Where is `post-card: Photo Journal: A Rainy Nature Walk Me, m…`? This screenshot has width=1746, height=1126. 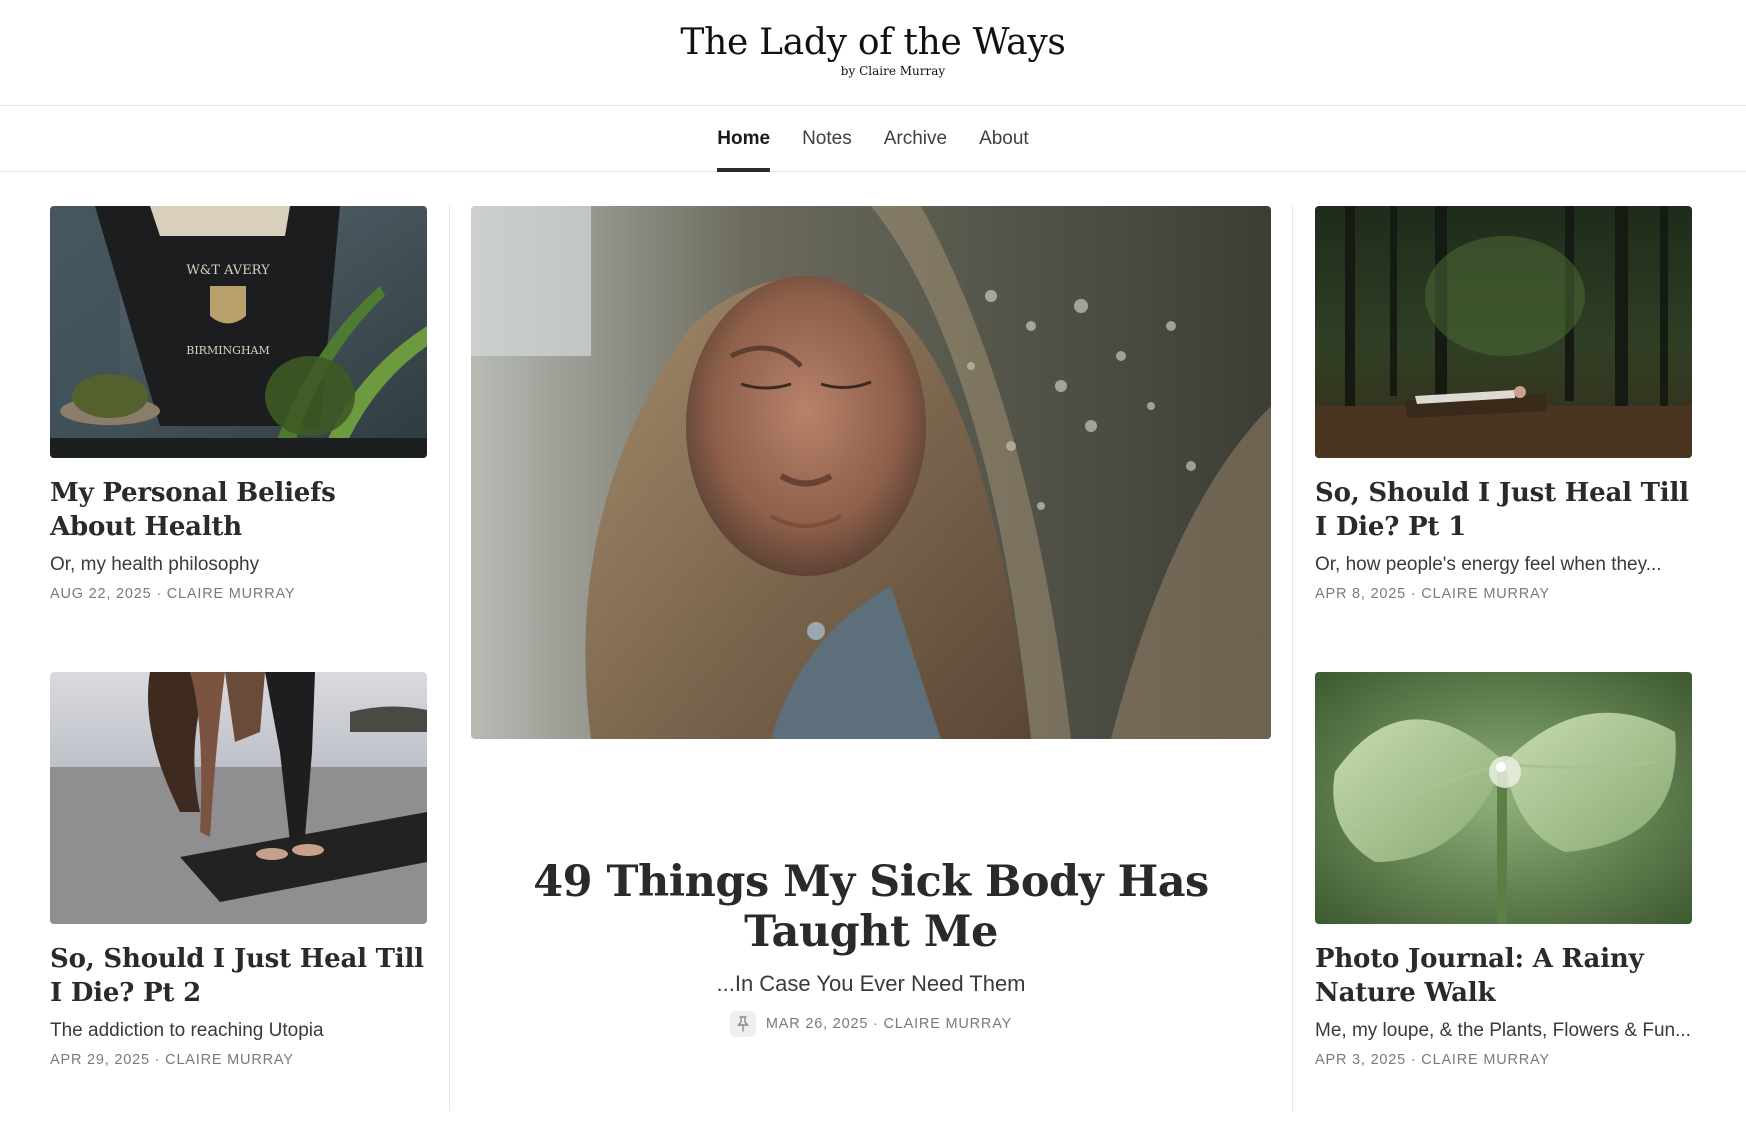 post-card: Photo Journal: A Rainy Nature Walk Me, m… is located at coordinates (1503, 870).